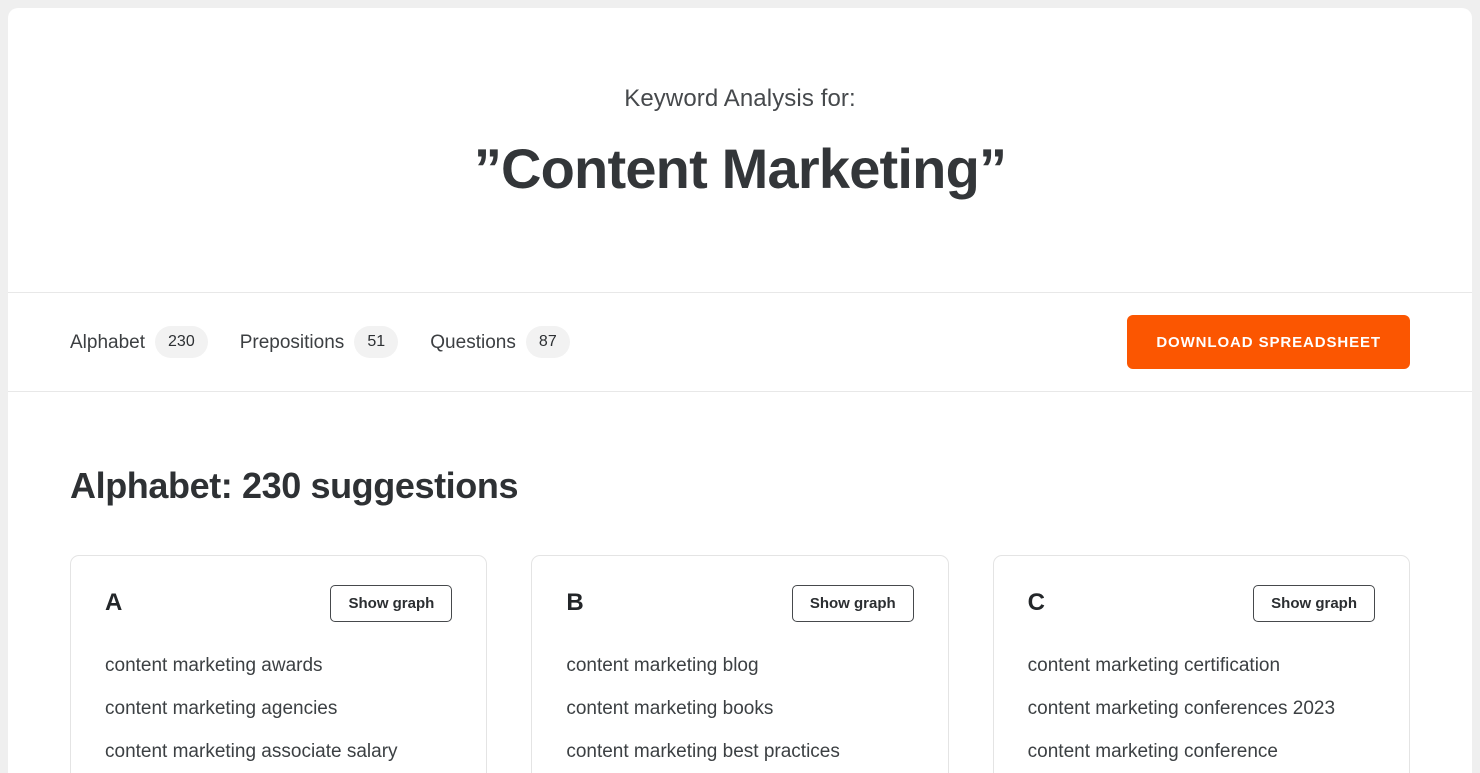 The image size is (1480, 773). I want to click on list-item: content marketing certification, so click(1201, 668).